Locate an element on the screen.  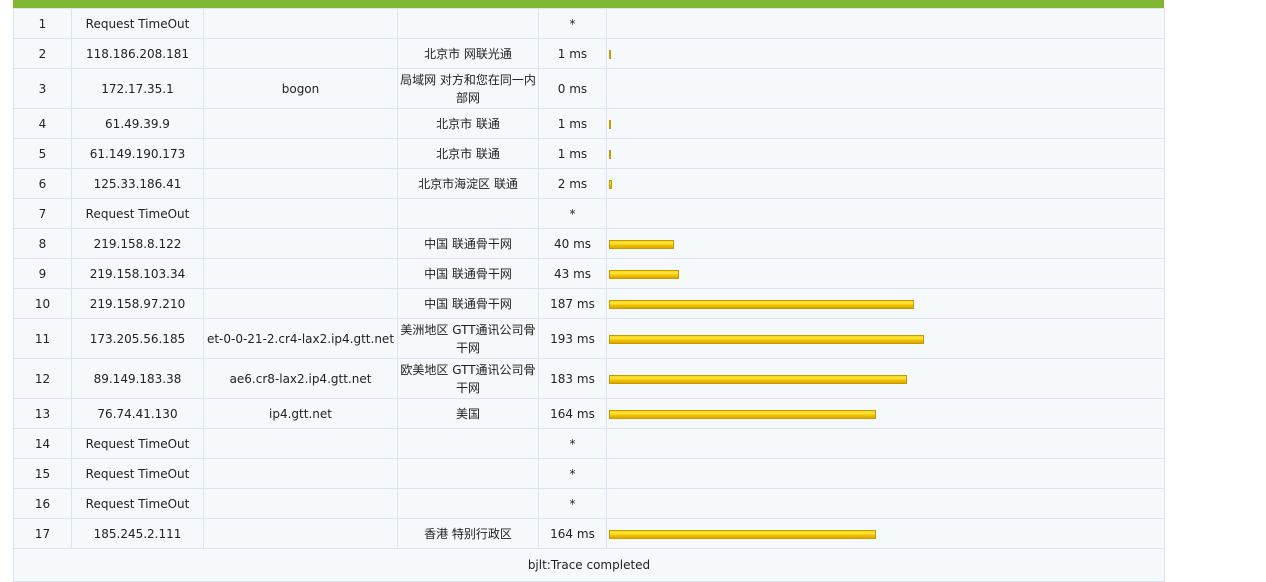
hop-location: 北京市 网联光通 is located at coordinates (468, 53).